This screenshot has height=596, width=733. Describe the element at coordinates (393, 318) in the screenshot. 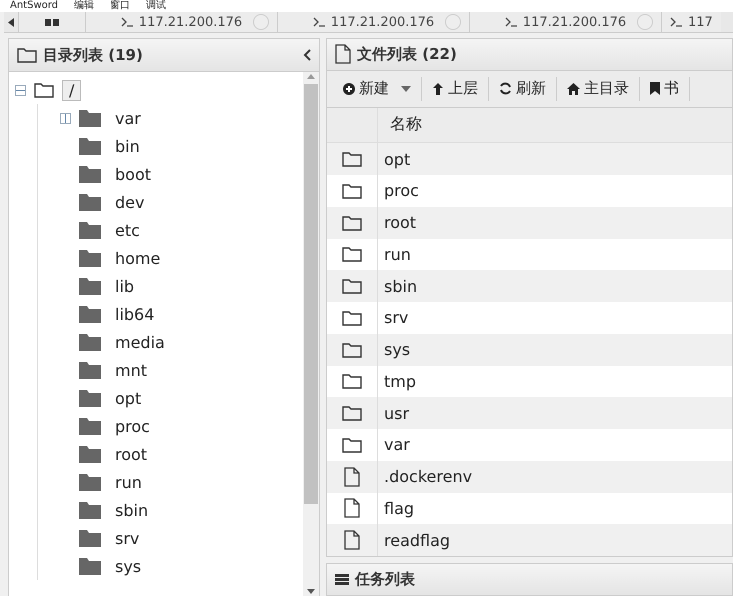

I see `file-name: srv` at that location.